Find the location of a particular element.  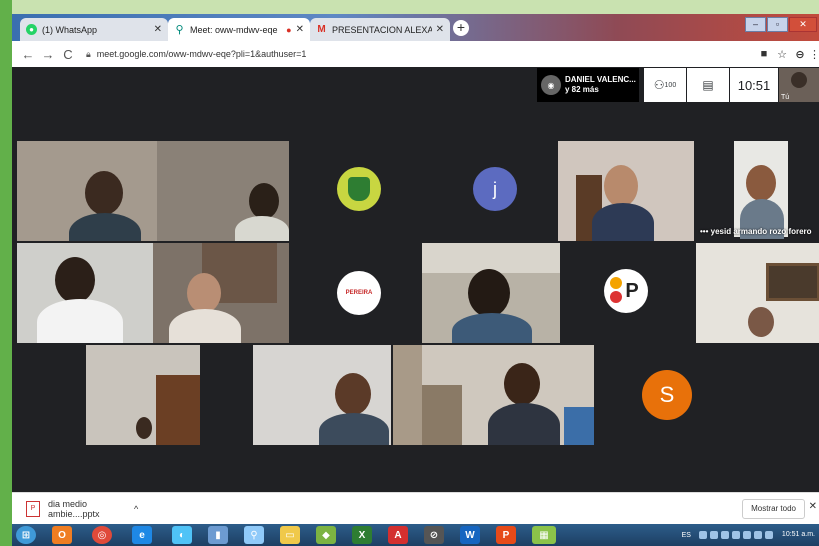

participant-tile: PEREIRA is located at coordinates (359, 293).